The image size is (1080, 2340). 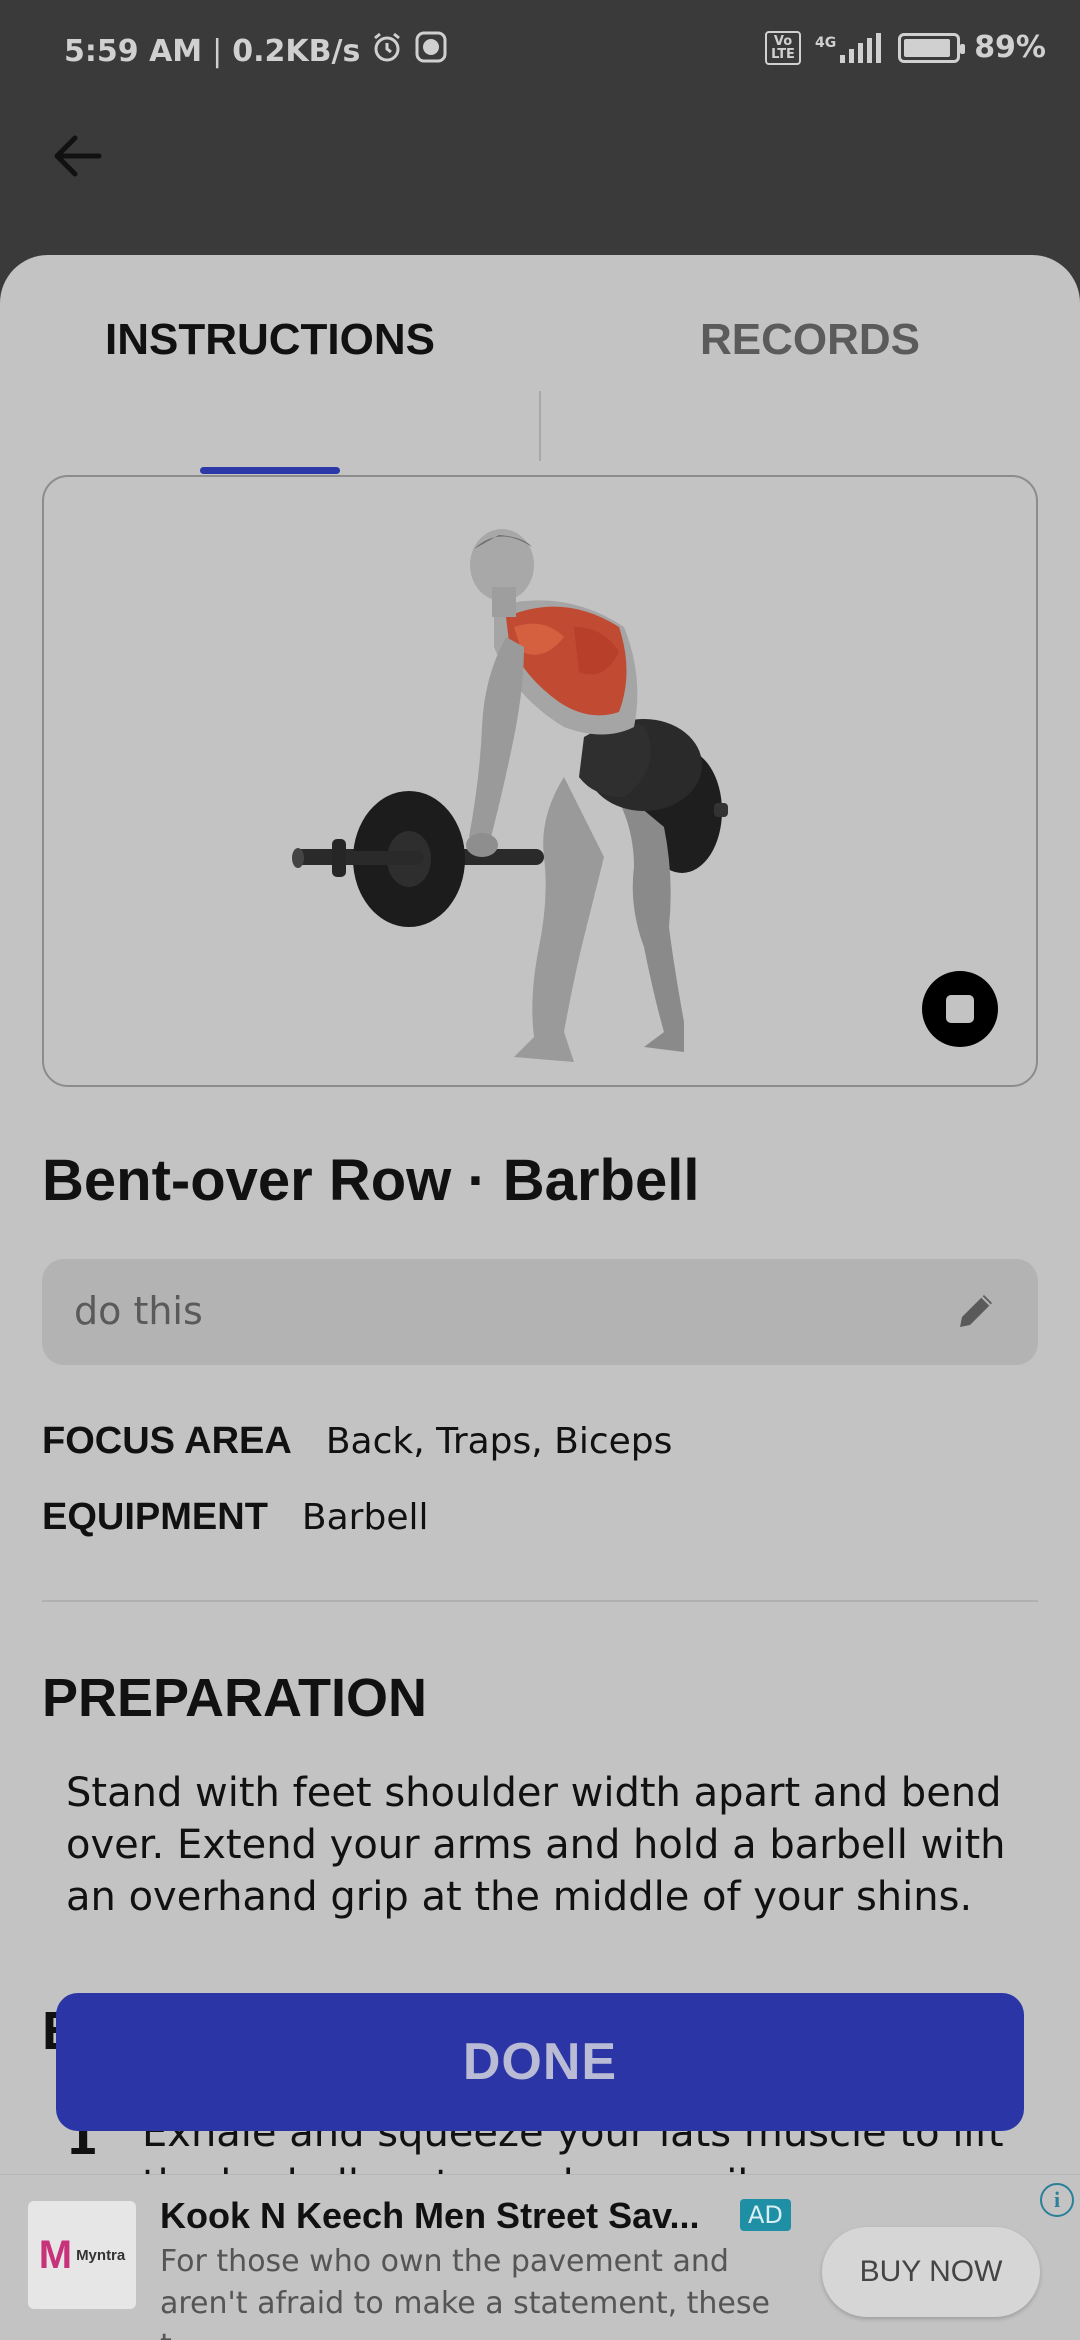 What do you see at coordinates (270, 340) in the screenshot?
I see `tab-instructions: INSTRUCTIONS` at bounding box center [270, 340].